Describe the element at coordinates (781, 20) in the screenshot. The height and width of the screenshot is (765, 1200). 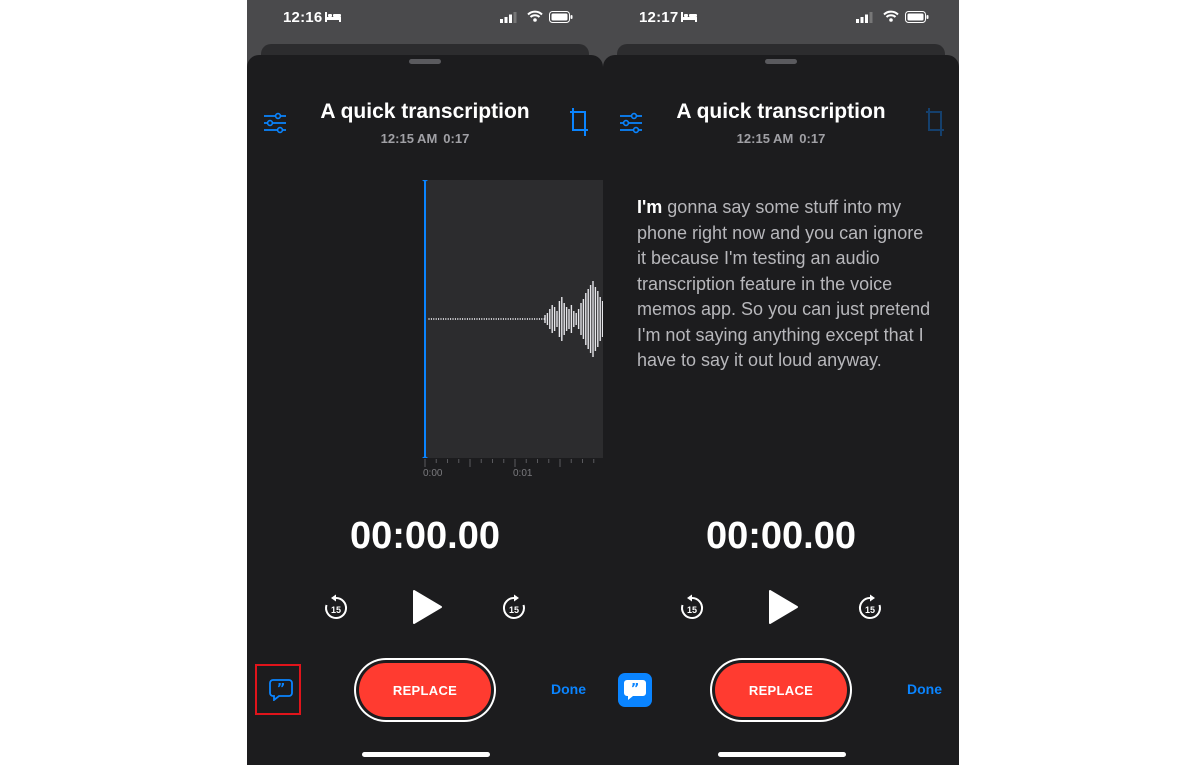
I see `status-bar: 12:17` at that location.